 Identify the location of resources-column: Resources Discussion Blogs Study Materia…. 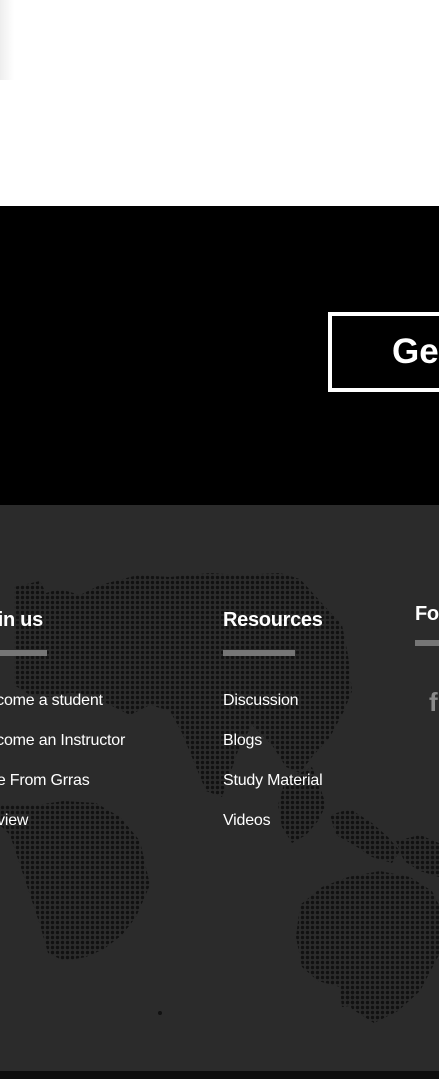
(273, 730).